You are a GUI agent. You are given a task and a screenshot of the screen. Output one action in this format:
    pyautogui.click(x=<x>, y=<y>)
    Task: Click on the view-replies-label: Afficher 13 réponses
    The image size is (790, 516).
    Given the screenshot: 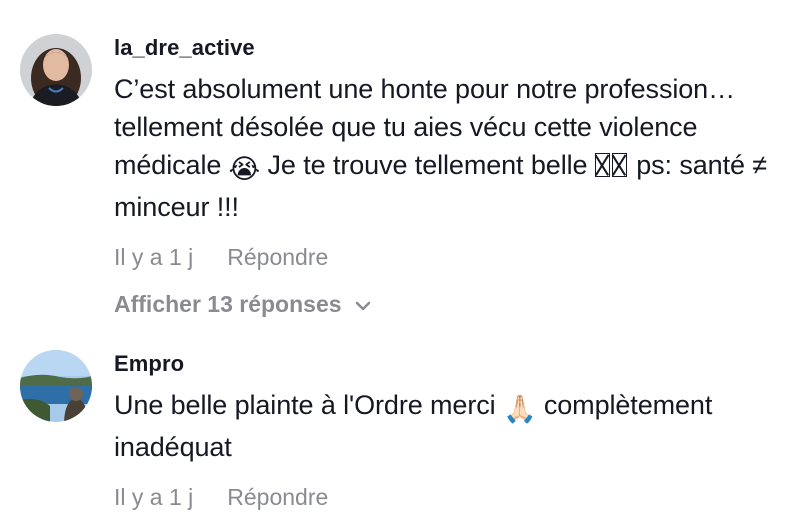 What is the action you would take?
    pyautogui.click(x=228, y=304)
    